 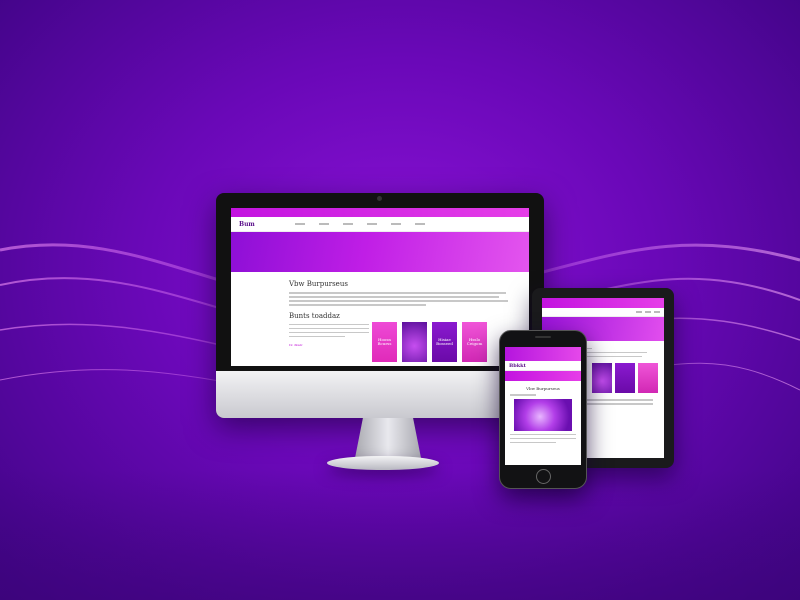 I want to click on desktop-nav-menu, so click(x=359, y=224).